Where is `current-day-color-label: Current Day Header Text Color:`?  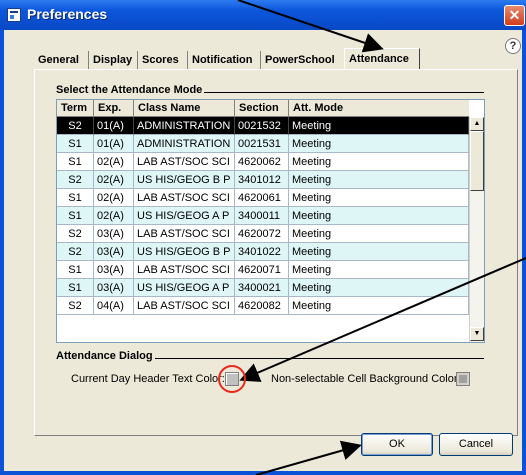 current-day-color-label: Current Day Header Text Color: is located at coordinates (148, 379).